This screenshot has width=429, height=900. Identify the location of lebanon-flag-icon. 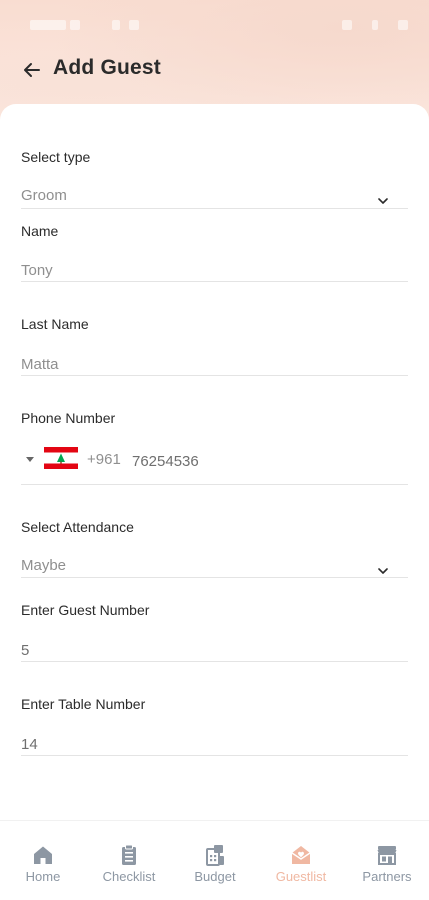
(61, 458).